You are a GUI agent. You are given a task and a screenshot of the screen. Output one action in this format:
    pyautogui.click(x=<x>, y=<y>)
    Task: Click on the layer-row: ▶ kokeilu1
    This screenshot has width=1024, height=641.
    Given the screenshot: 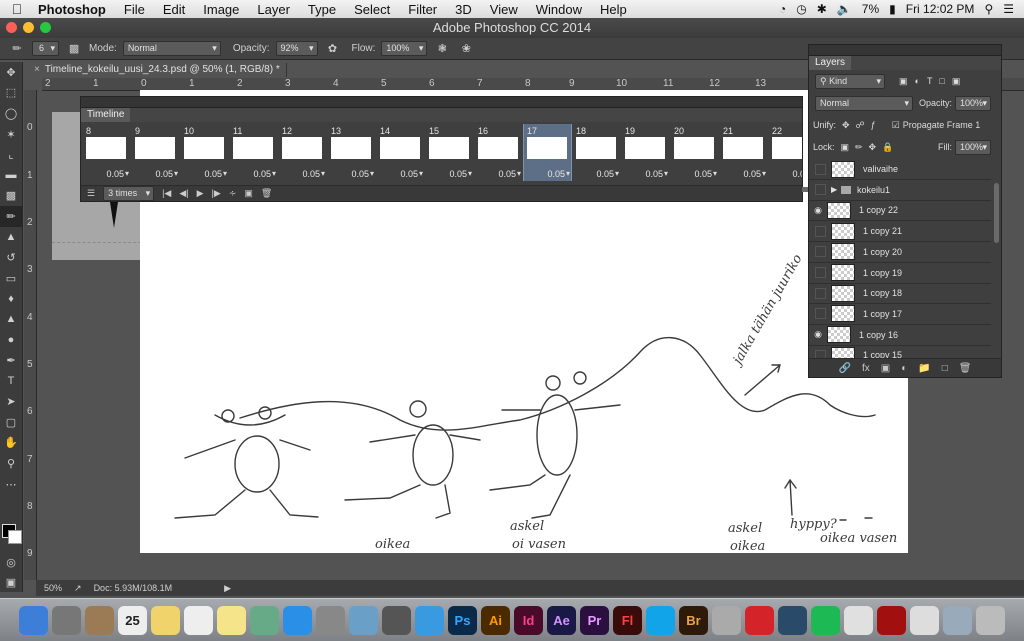 What is the action you would take?
    pyautogui.click(x=900, y=190)
    